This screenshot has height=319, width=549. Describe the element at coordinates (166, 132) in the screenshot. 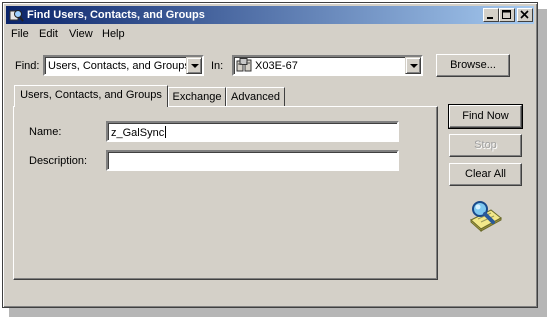

I see `text-caret` at that location.